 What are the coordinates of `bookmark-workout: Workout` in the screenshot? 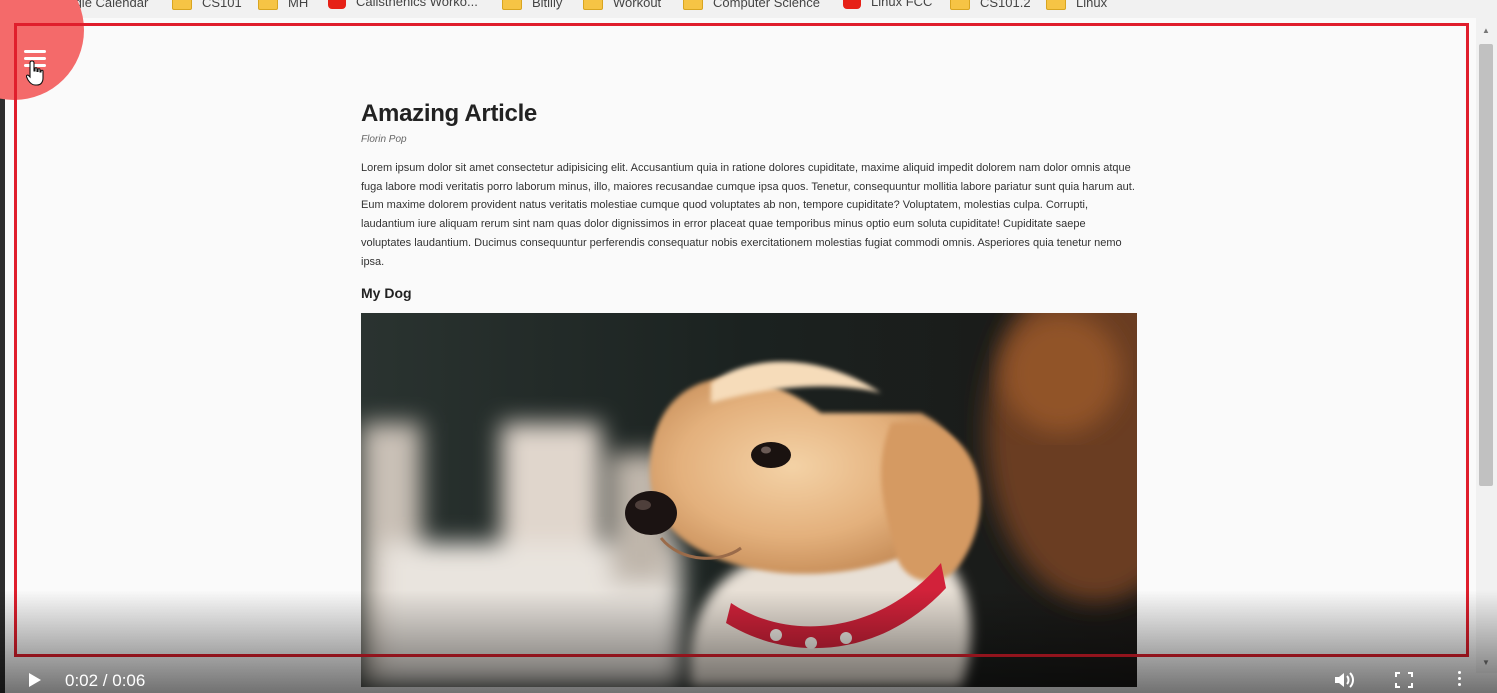 It's located at (622, 5).